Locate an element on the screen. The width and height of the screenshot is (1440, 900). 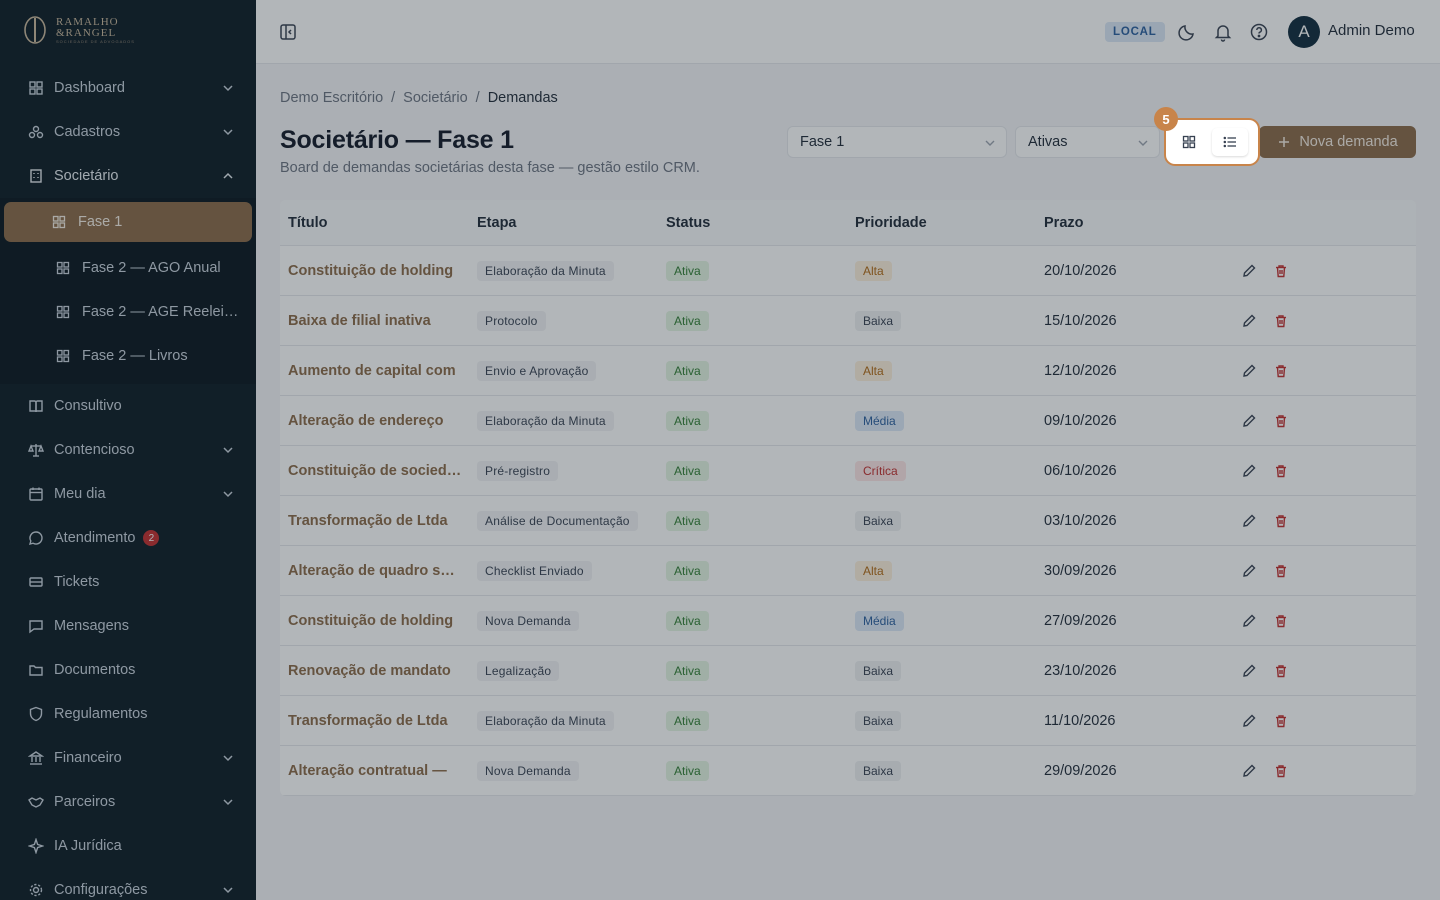
users-icon is located at coordinates (36, 132).